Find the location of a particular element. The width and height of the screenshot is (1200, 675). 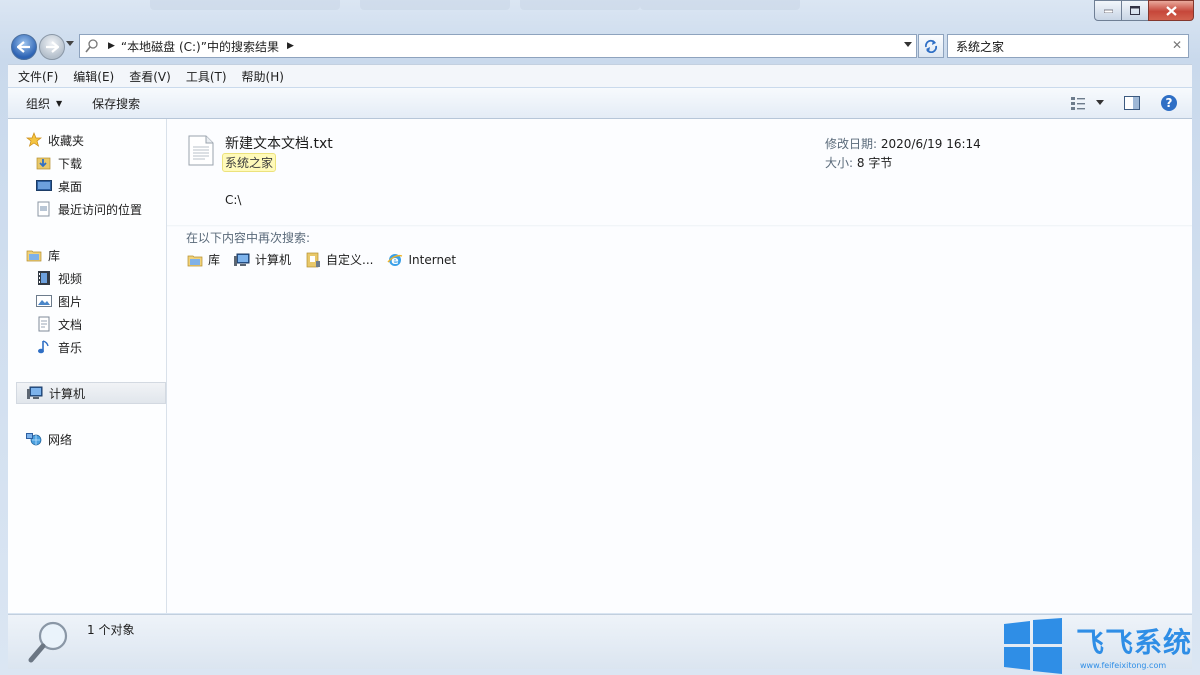

minimize-icon is located at coordinates (1108, 11).